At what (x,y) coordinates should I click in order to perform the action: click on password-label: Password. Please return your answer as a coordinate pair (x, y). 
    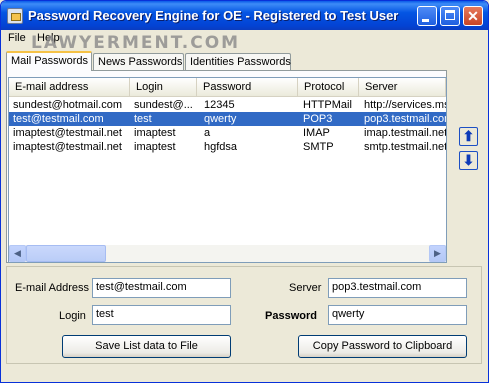
    Looking at the image, I should click on (291, 316).